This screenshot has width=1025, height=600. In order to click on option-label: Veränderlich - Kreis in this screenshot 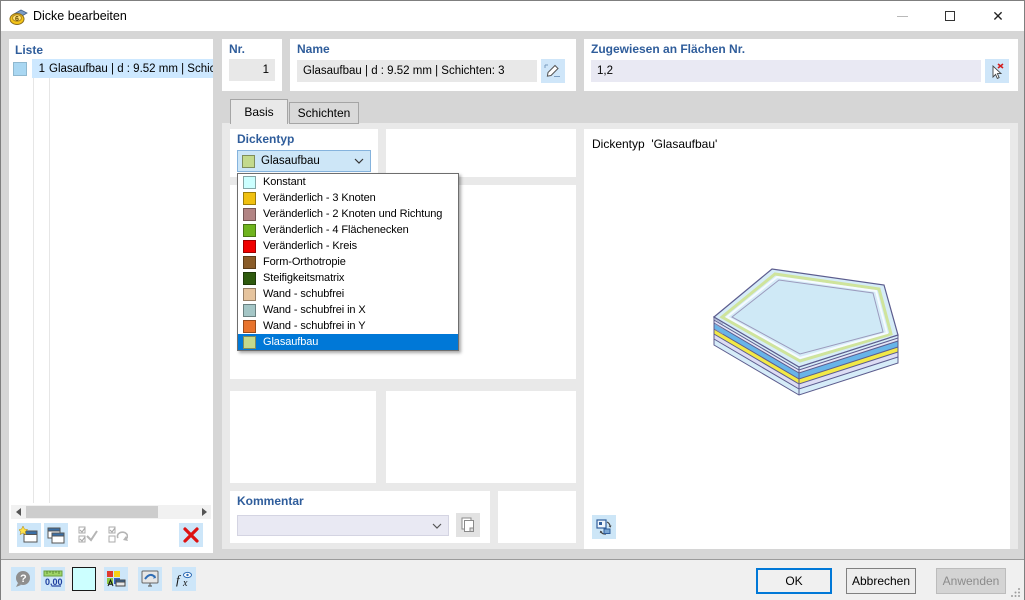, I will do `click(310, 246)`.